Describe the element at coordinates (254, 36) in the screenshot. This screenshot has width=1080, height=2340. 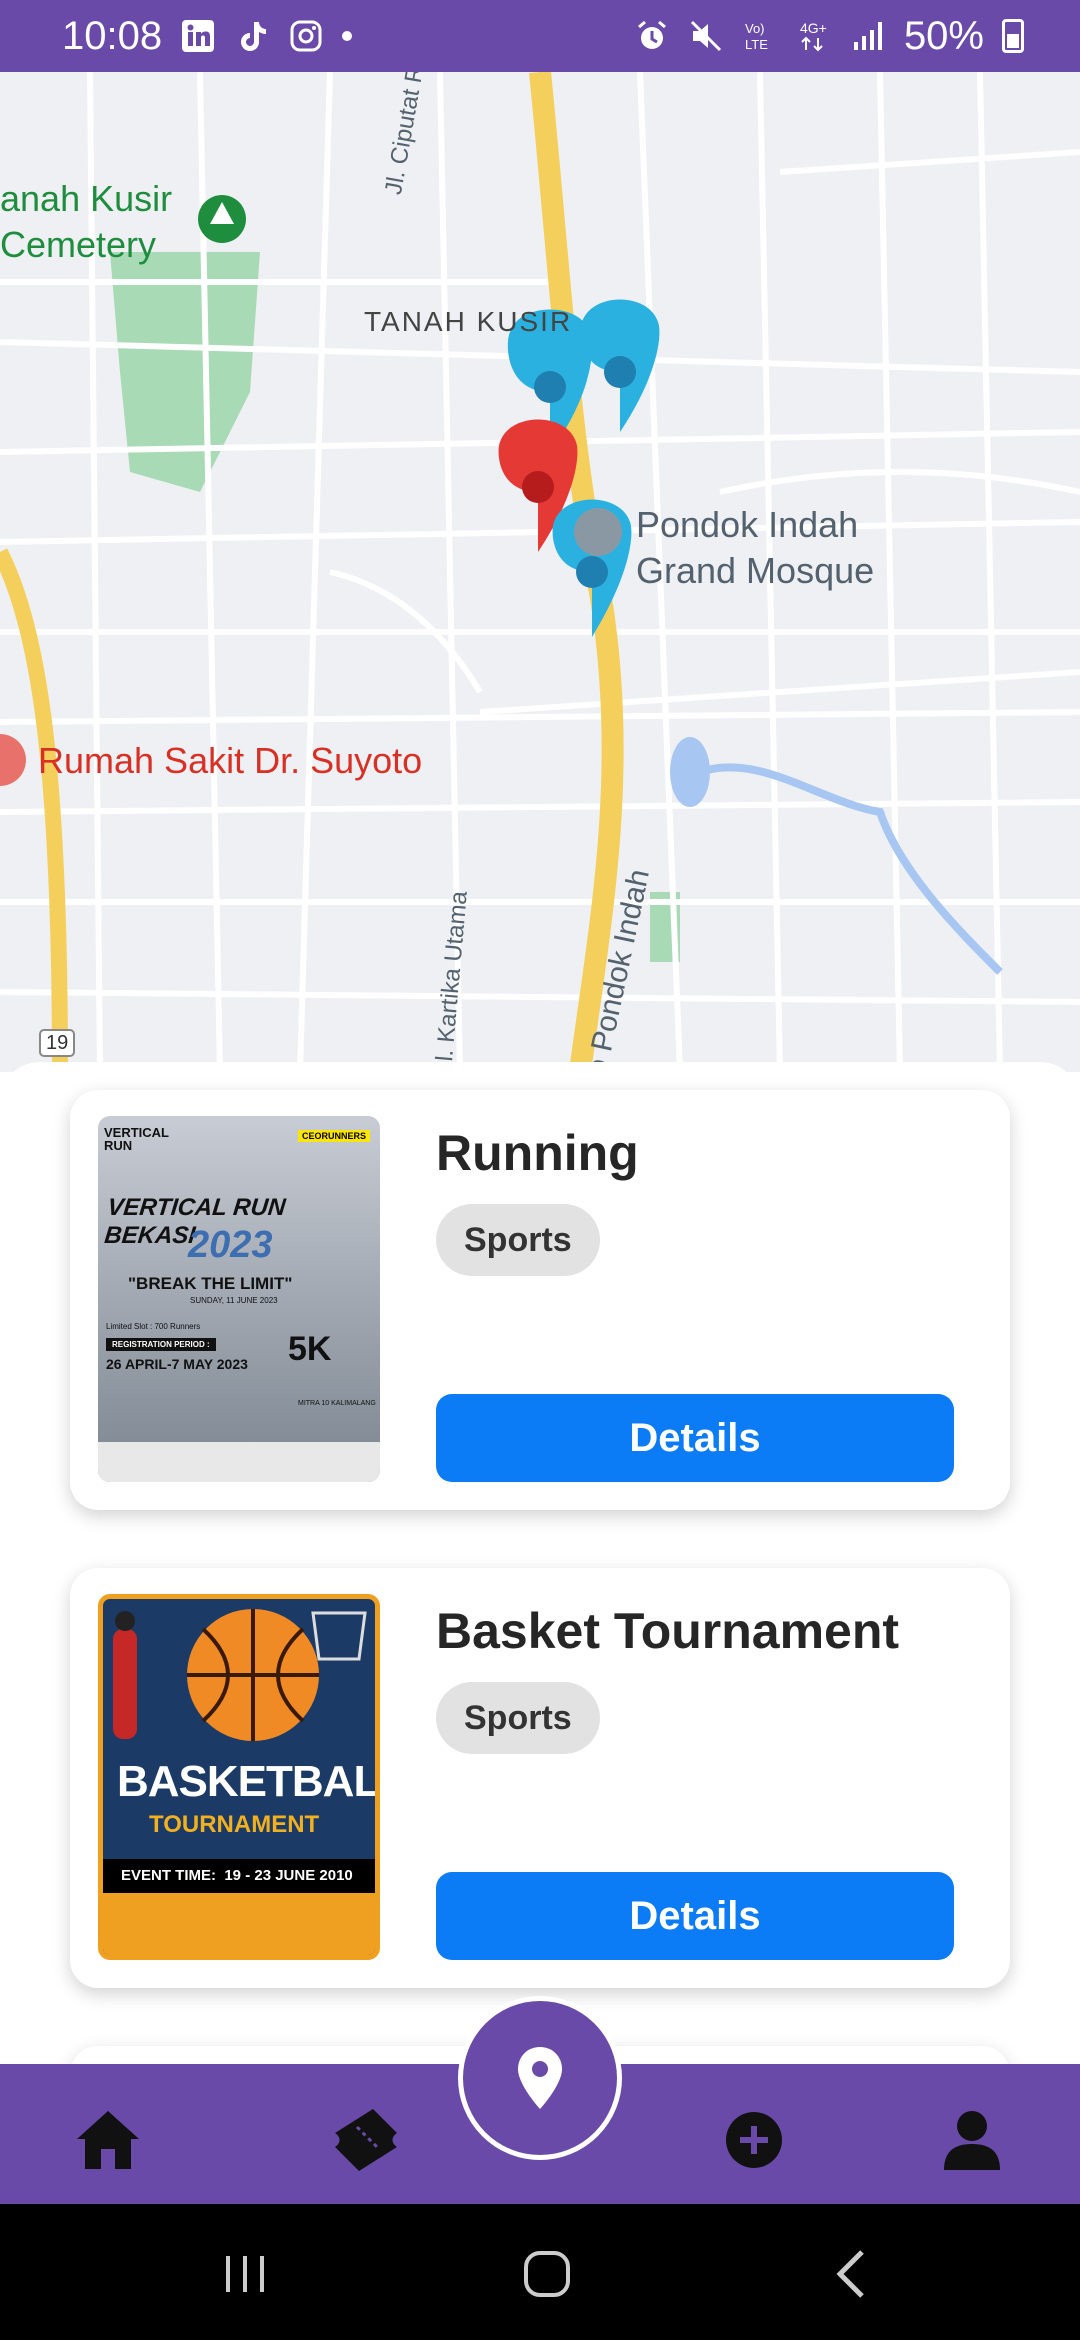
I see `tiktok-icon` at that location.